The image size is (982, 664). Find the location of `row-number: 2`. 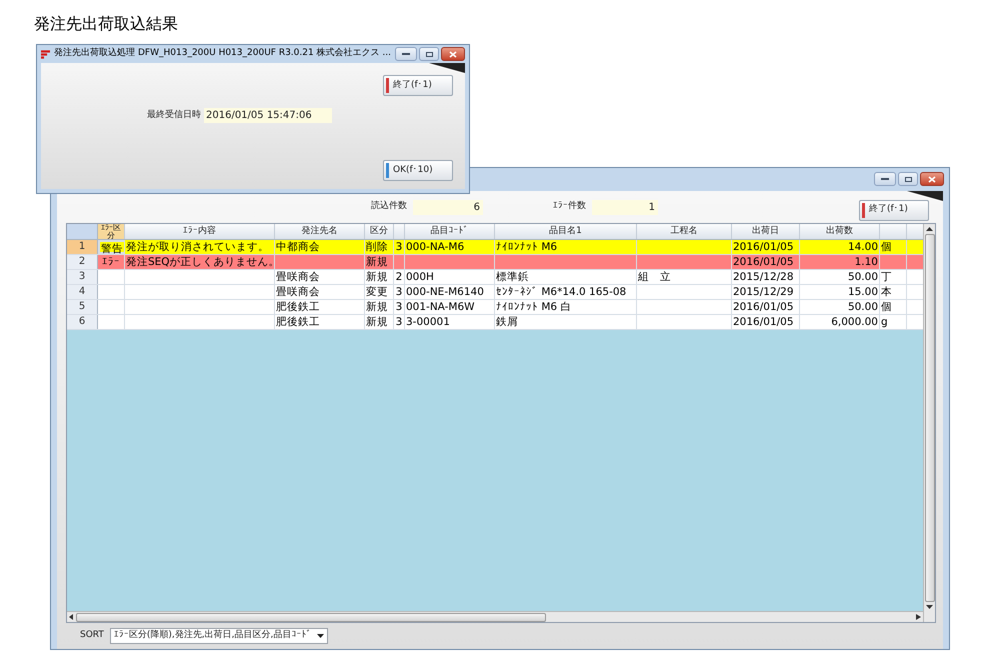

row-number: 2 is located at coordinates (82, 262).